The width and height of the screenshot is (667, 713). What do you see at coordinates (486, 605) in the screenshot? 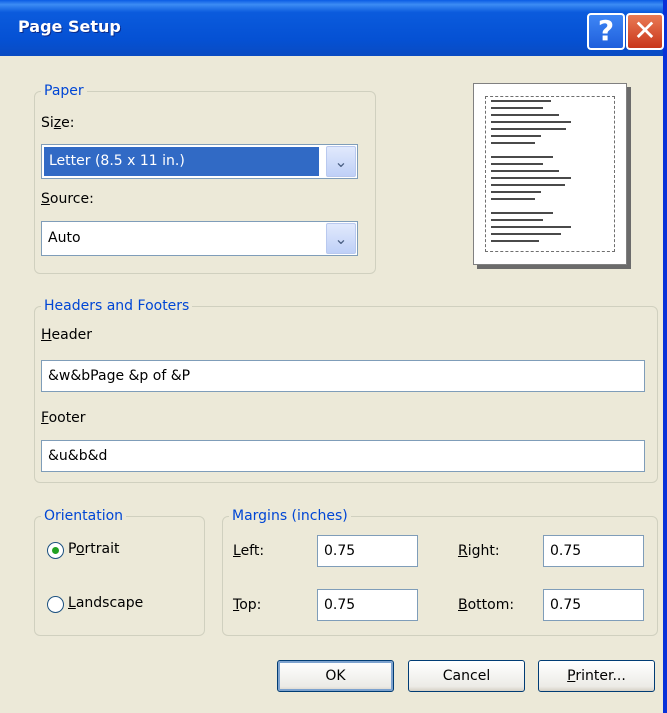
I see `bottom-margin-label: Bottom:` at bounding box center [486, 605].